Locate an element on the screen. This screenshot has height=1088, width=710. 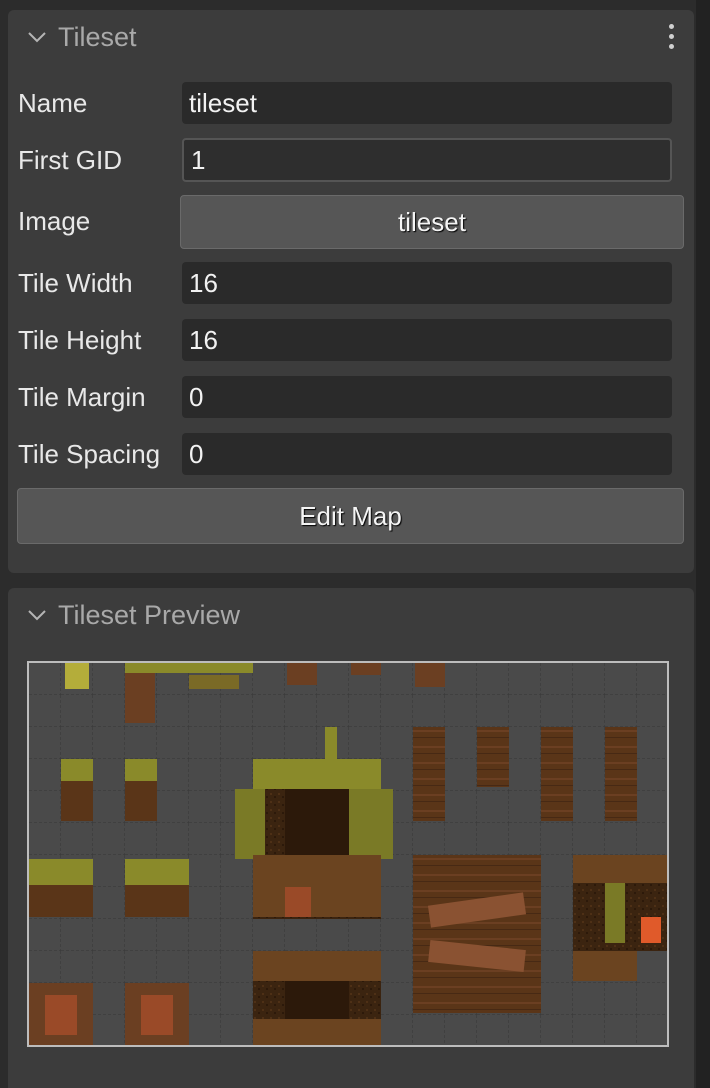
edit-map-button: Edit Map is located at coordinates (350, 516).